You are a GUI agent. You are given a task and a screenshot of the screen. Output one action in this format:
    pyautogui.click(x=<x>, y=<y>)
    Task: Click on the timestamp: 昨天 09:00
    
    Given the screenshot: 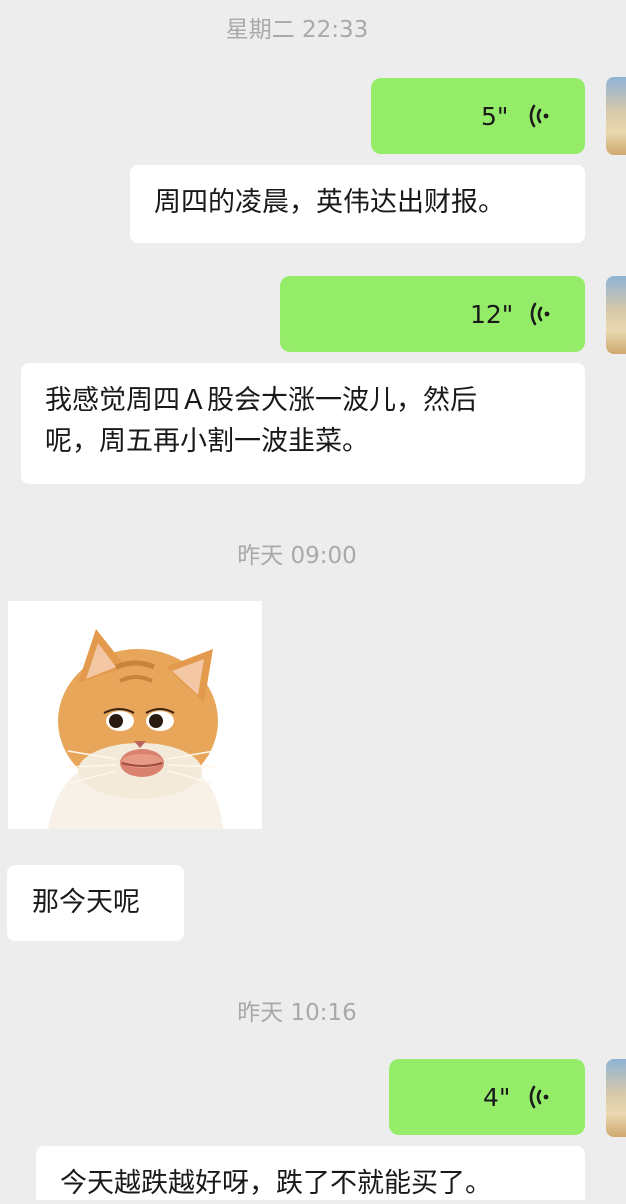 What is the action you would take?
    pyautogui.click(x=297, y=556)
    